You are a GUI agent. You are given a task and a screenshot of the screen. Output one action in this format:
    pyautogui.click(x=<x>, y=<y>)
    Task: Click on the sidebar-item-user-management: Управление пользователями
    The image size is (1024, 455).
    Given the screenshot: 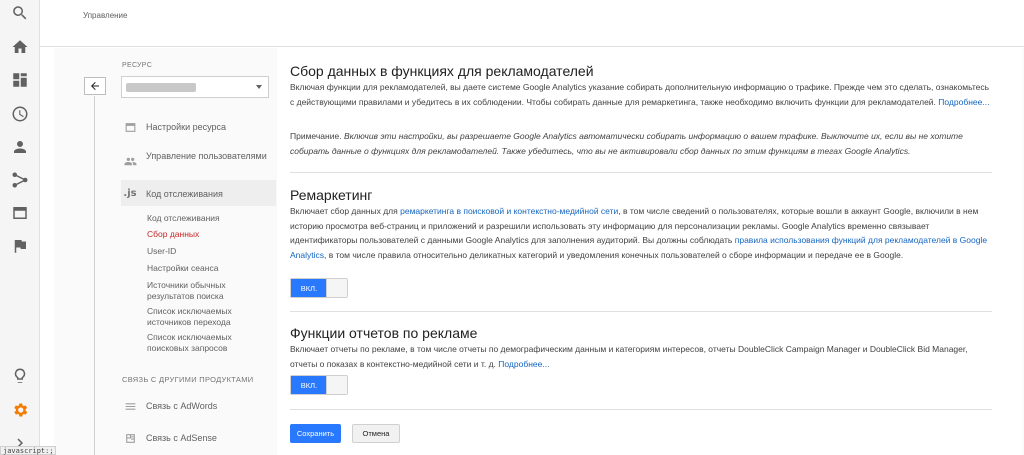 What is the action you would take?
    pyautogui.click(x=198, y=162)
    